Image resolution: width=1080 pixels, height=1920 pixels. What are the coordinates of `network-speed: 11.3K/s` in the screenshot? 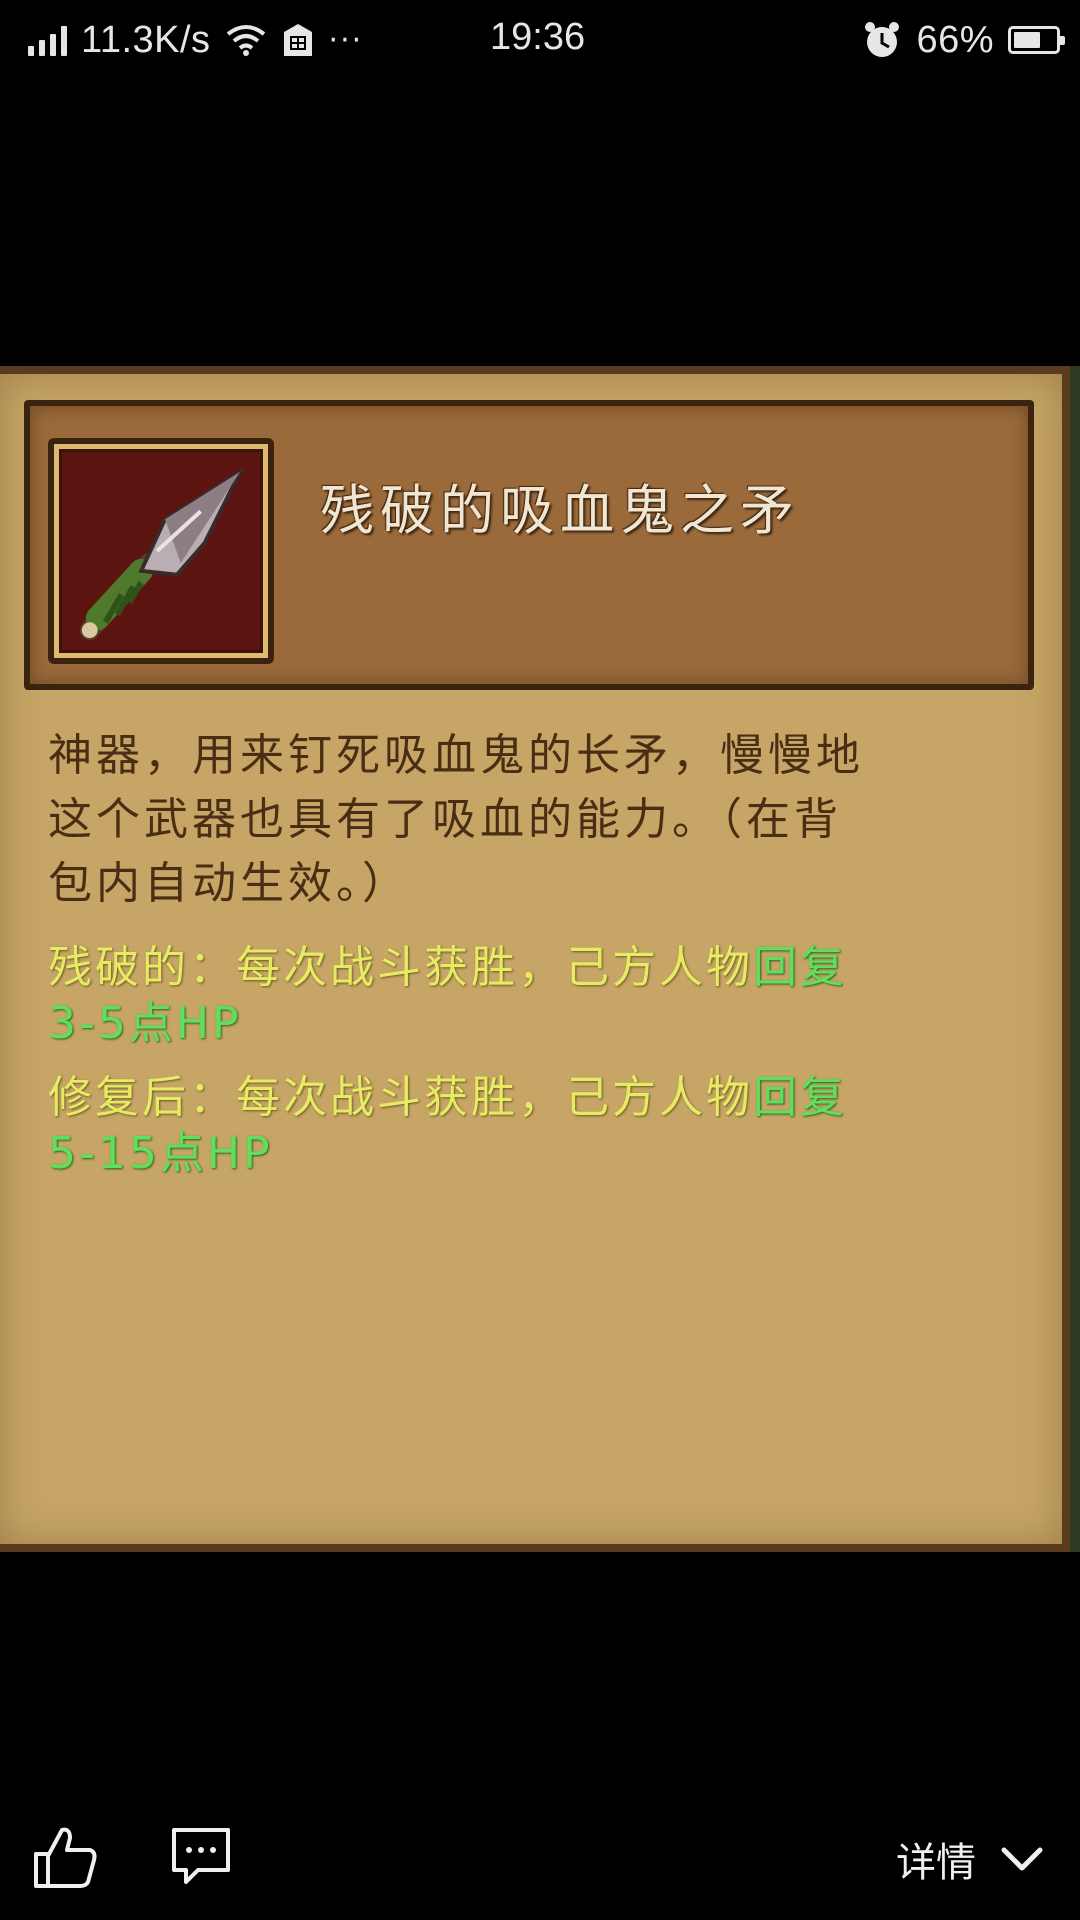 It's located at (146, 39).